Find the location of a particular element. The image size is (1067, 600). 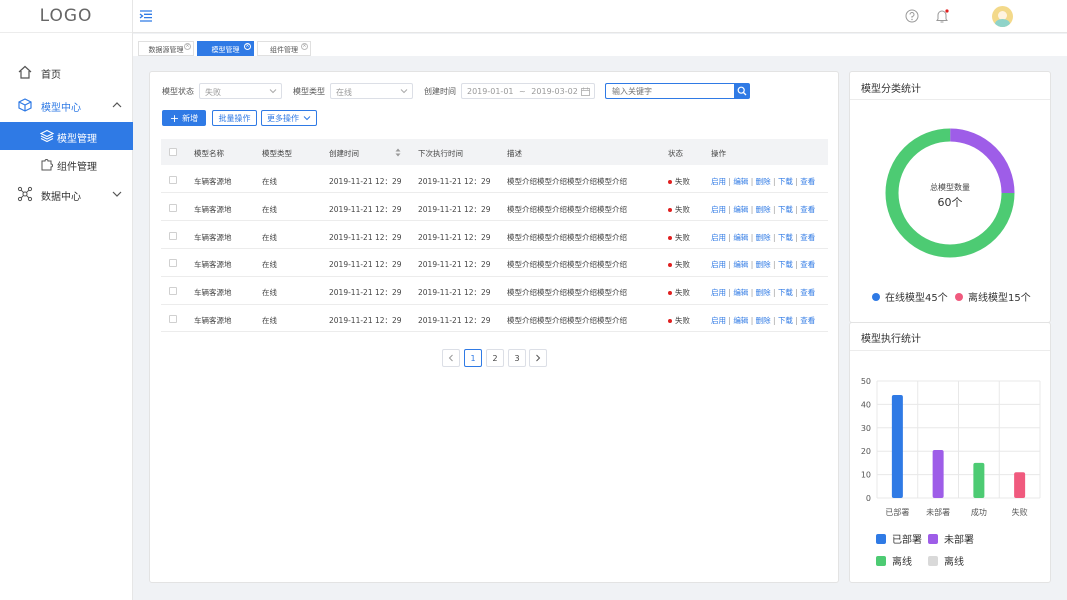

tab-component-management: 组件管理 × is located at coordinates (284, 48).